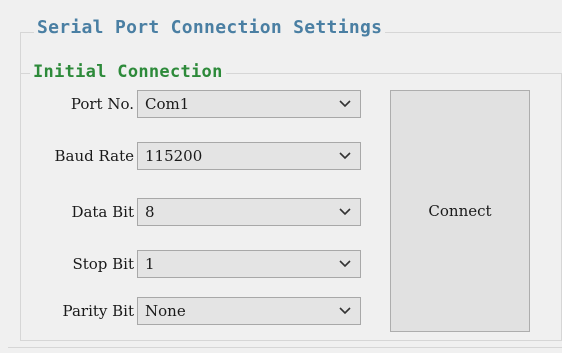 The width and height of the screenshot is (562, 353). What do you see at coordinates (150, 264) in the screenshot?
I see `stop-bit-value: 1` at bounding box center [150, 264].